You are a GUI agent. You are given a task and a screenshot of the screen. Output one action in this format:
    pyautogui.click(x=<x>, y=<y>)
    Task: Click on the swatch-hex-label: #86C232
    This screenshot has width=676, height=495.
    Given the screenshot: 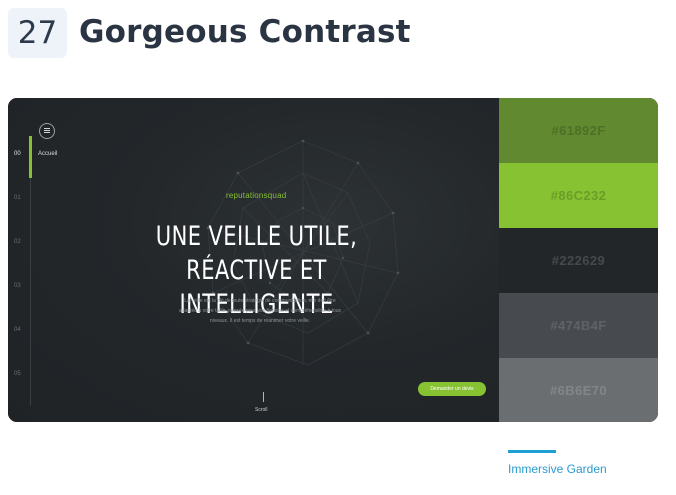 What is the action you would take?
    pyautogui.click(x=578, y=195)
    